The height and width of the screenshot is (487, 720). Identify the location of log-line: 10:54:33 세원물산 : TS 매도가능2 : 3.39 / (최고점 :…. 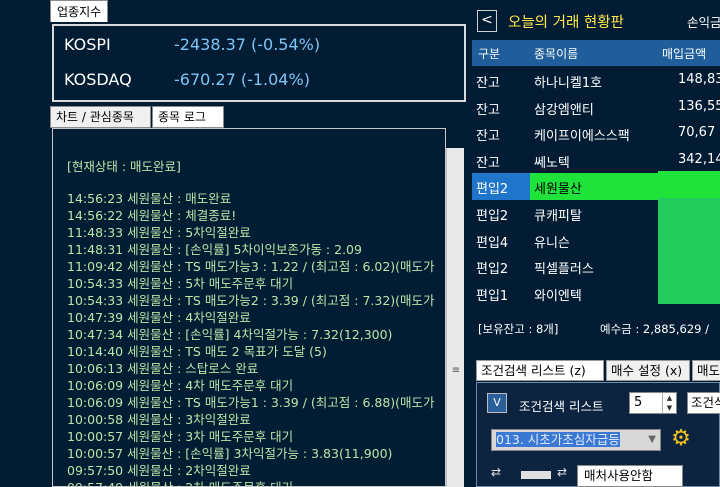
(251, 300).